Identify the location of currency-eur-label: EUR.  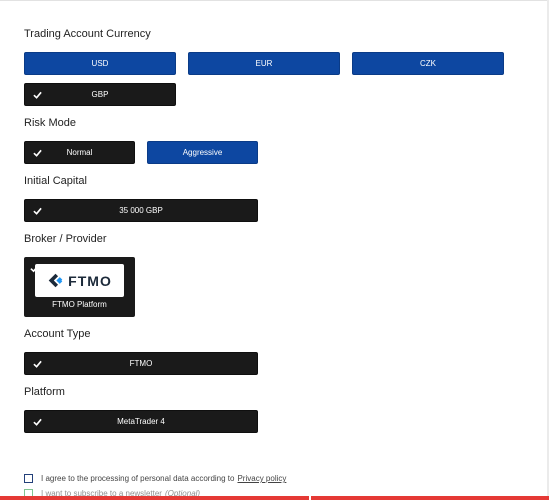
(264, 63).